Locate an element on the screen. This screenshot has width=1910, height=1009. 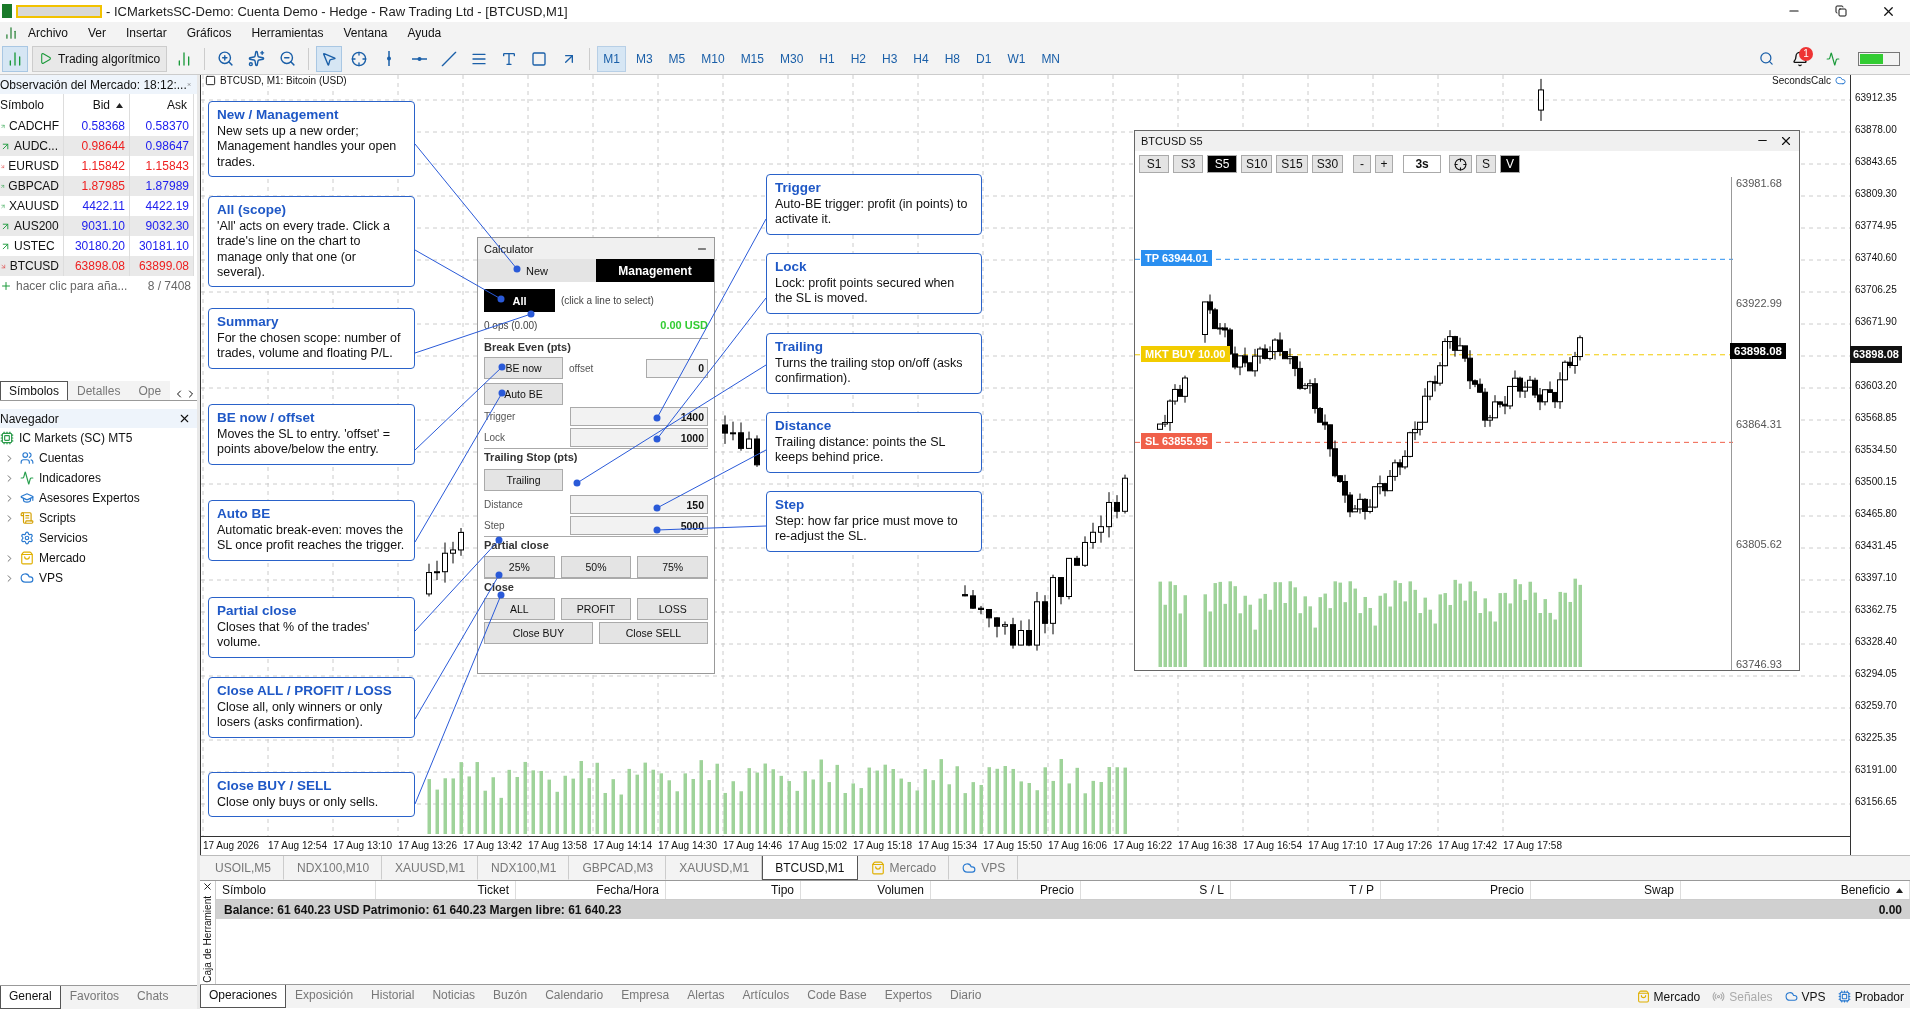
timeframe-button: W1 is located at coordinates (1016, 58).